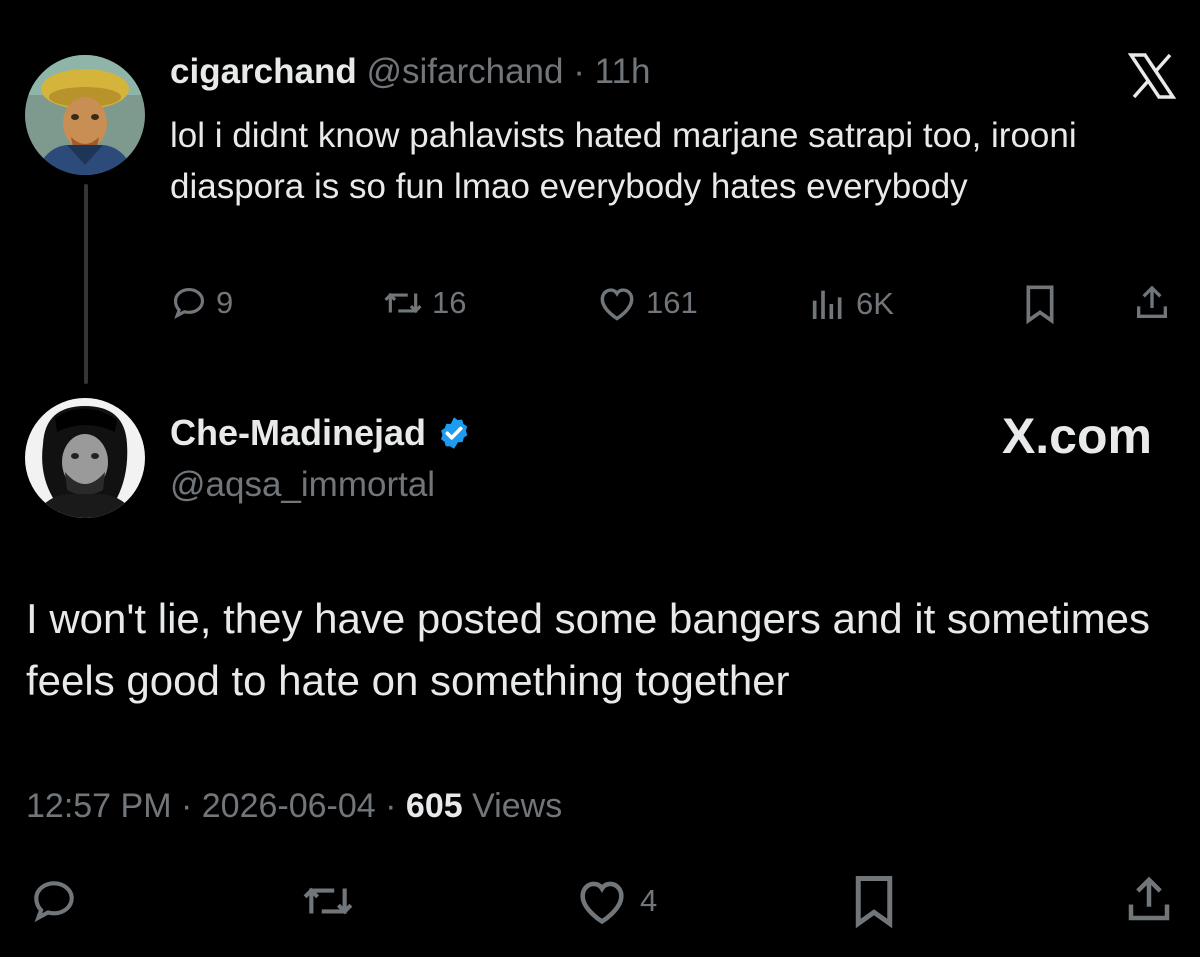 The width and height of the screenshot is (1200, 957). I want to click on parent-reply-button: 9, so click(201, 303).